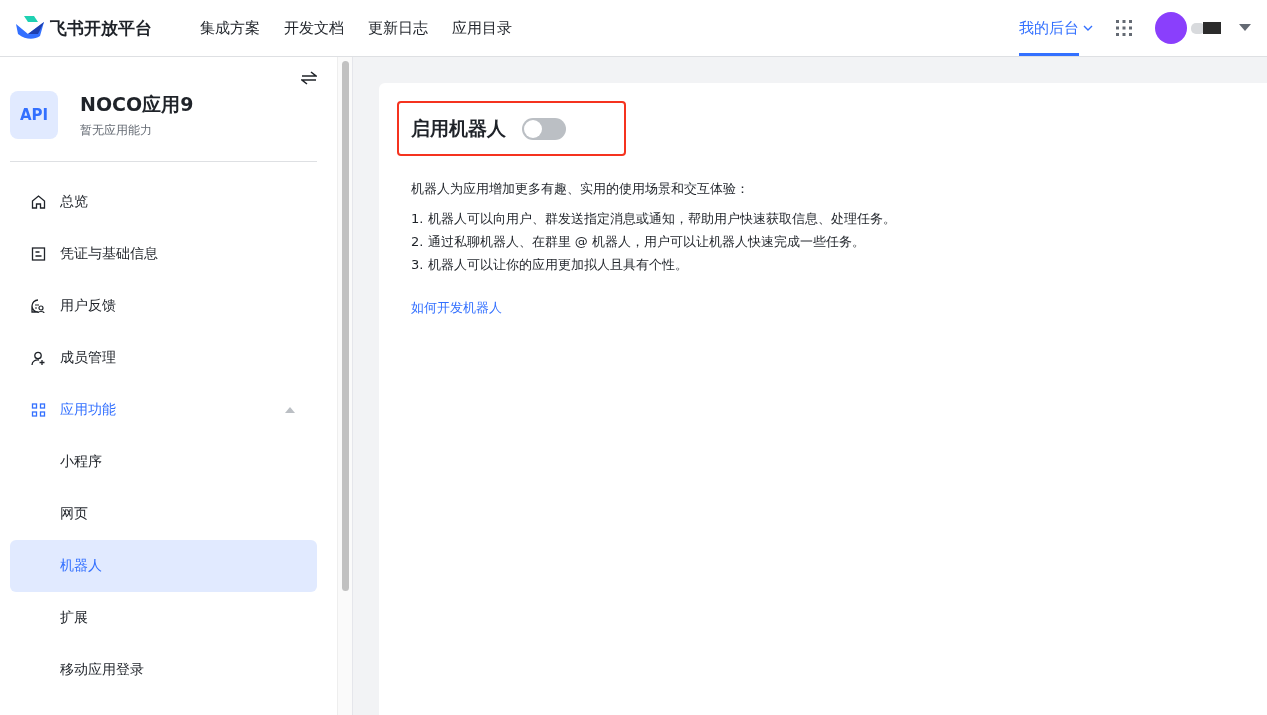 This screenshot has width=1267, height=715. I want to click on nav-link: 更新日志, so click(398, 28).